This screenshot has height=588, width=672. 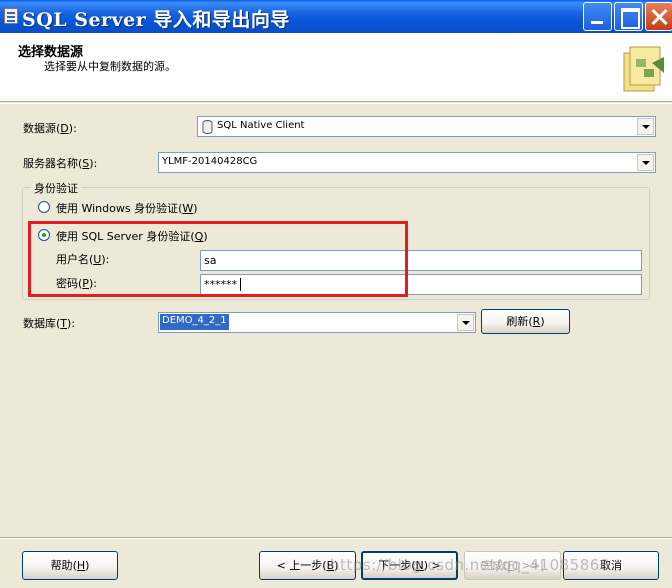 I want to click on title-bar: SQL Server 导入和导出向导, so click(x=336, y=16).